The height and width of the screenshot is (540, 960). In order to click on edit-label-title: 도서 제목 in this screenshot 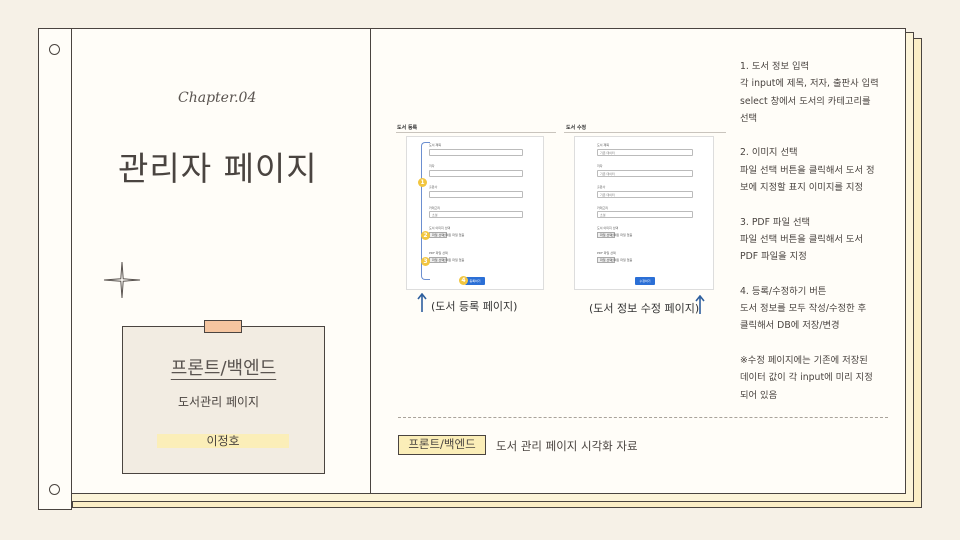, I will do `click(603, 145)`.